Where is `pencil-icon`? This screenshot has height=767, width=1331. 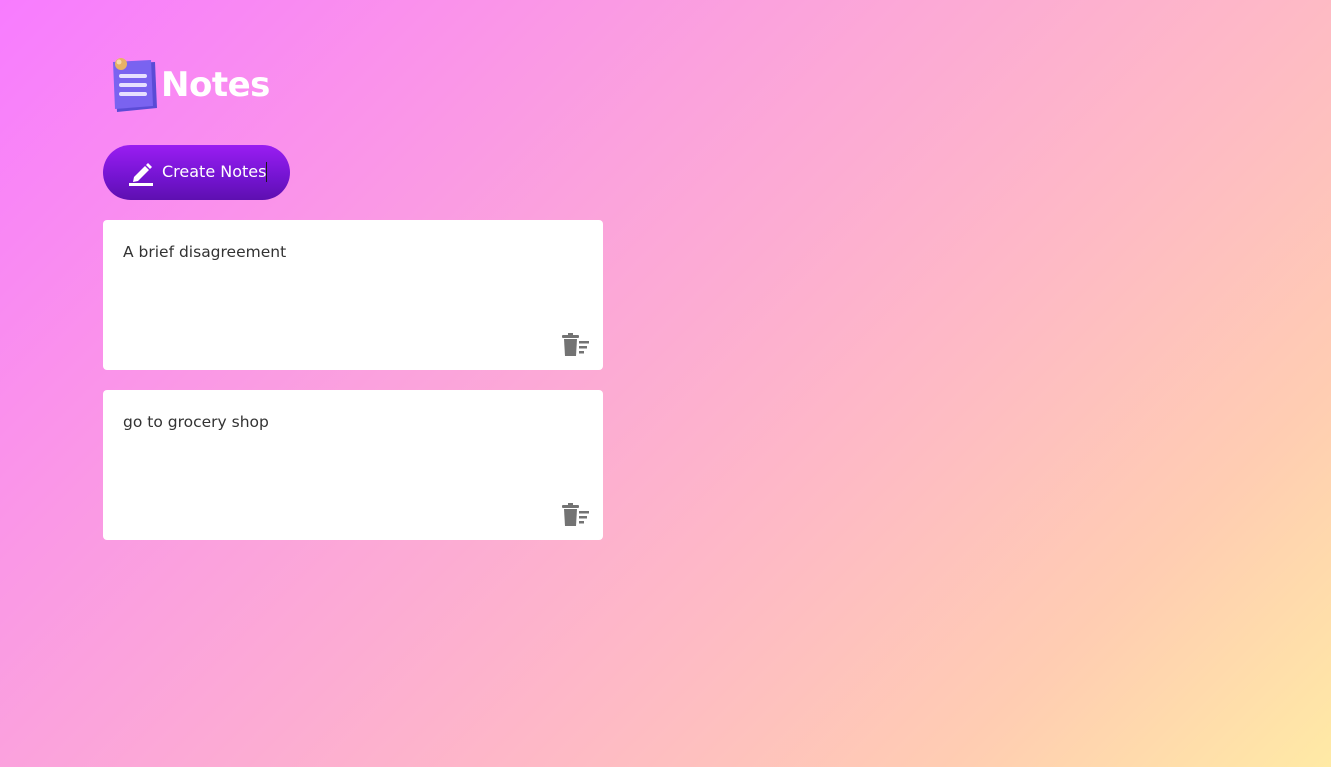
pencil-icon is located at coordinates (140, 173).